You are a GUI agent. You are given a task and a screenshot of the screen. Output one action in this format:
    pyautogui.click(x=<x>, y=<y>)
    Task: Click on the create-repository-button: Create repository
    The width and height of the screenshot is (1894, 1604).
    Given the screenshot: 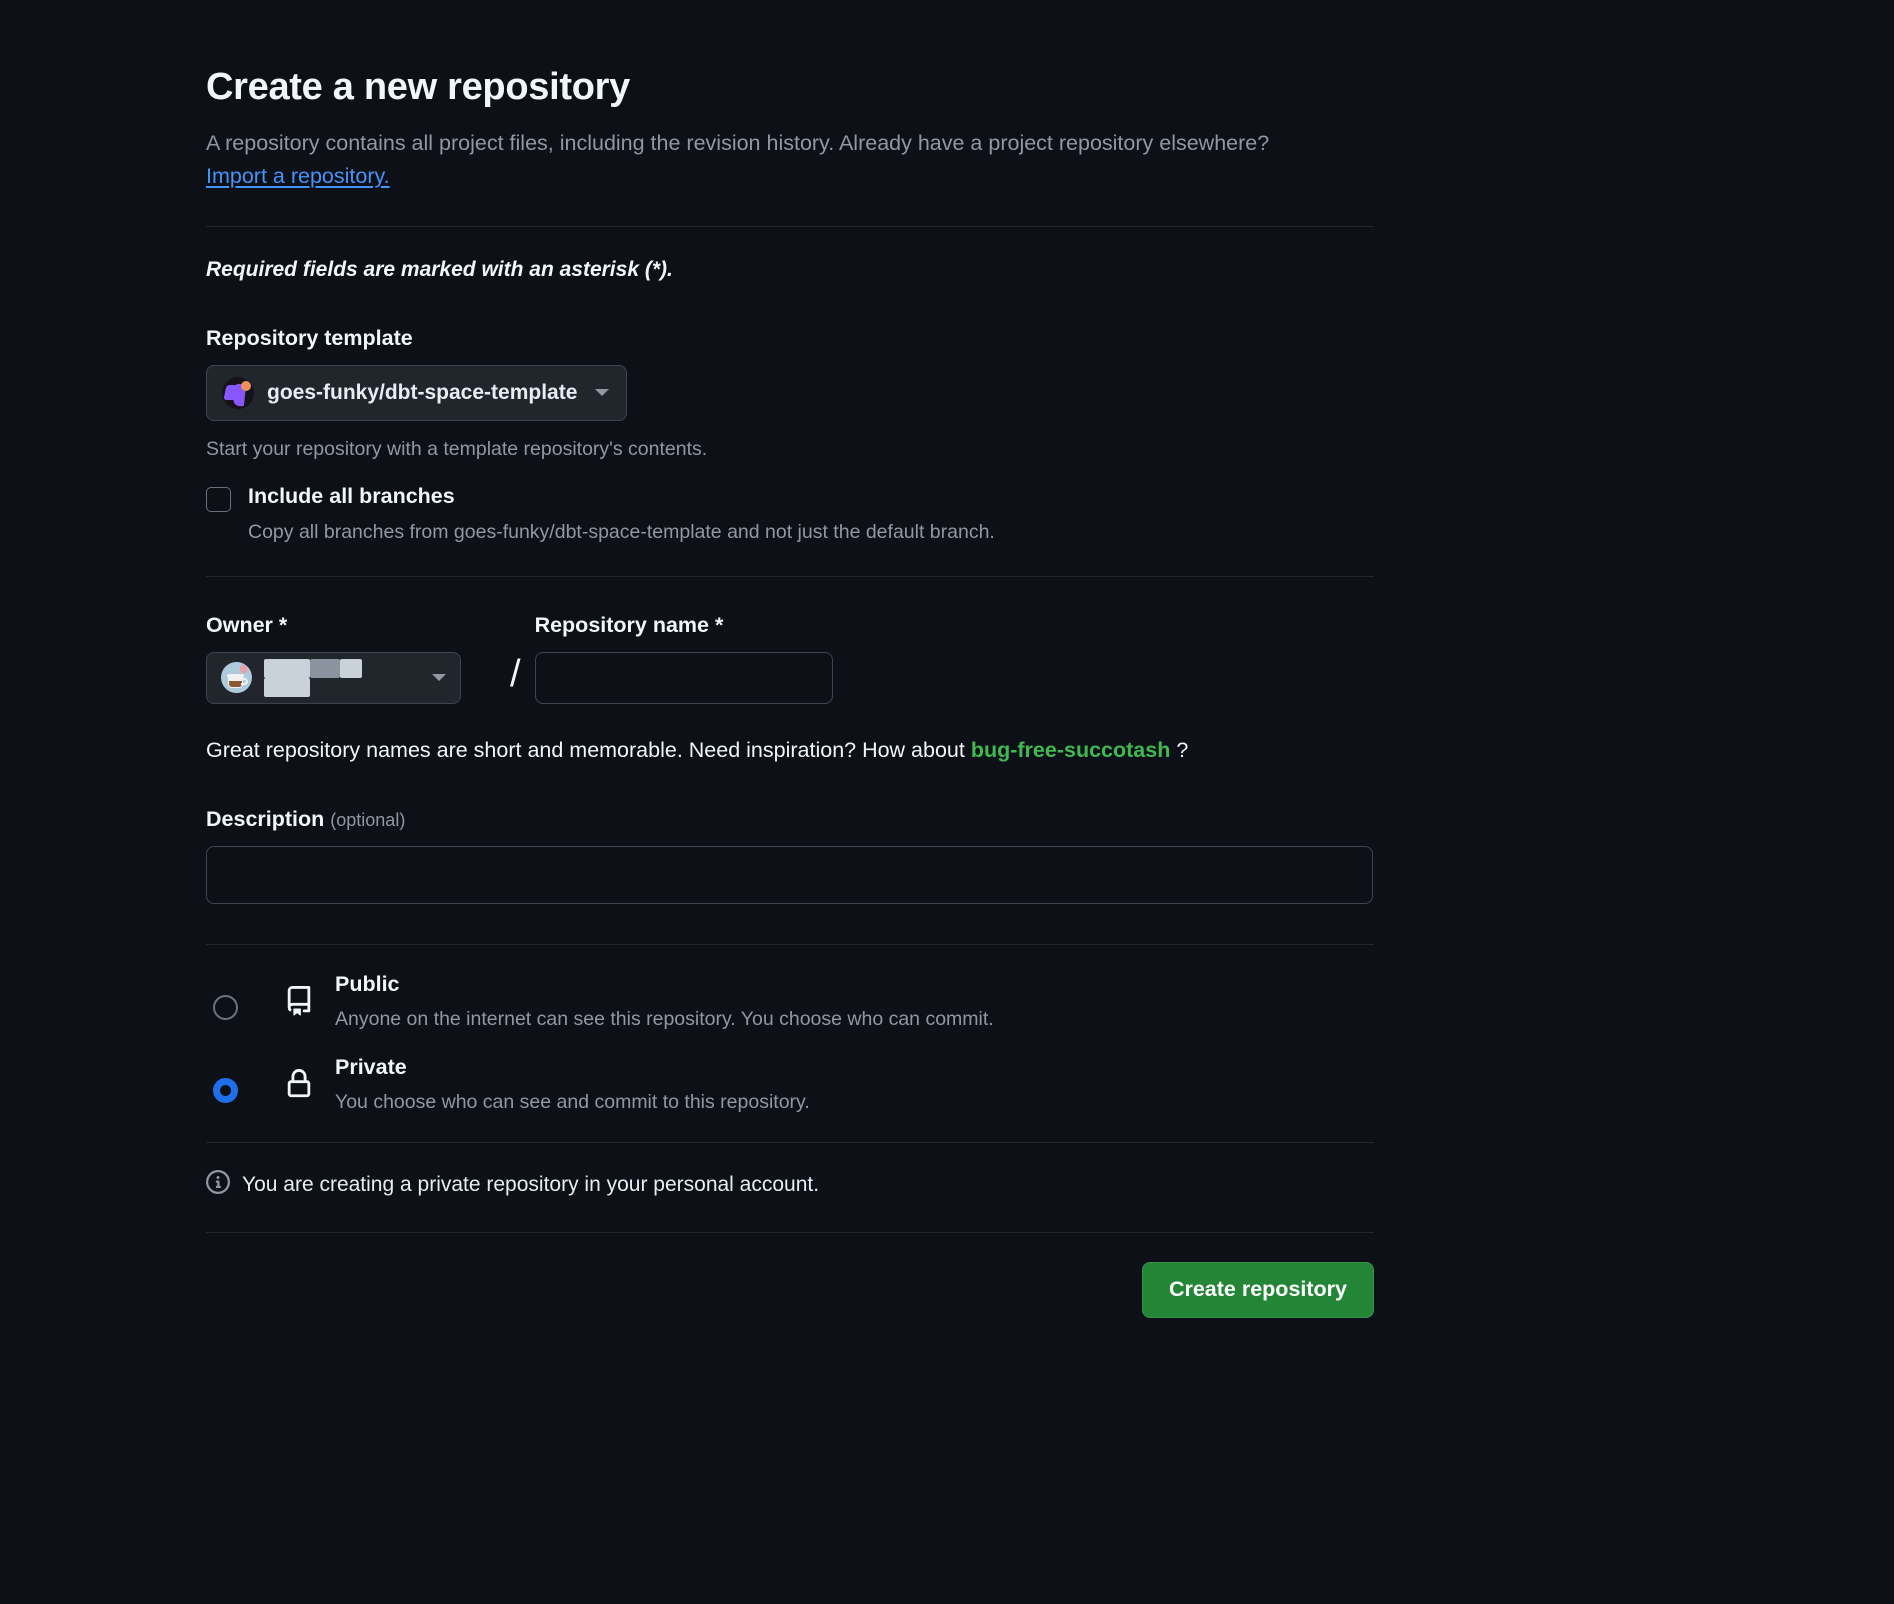 What is the action you would take?
    pyautogui.click(x=1257, y=1289)
    